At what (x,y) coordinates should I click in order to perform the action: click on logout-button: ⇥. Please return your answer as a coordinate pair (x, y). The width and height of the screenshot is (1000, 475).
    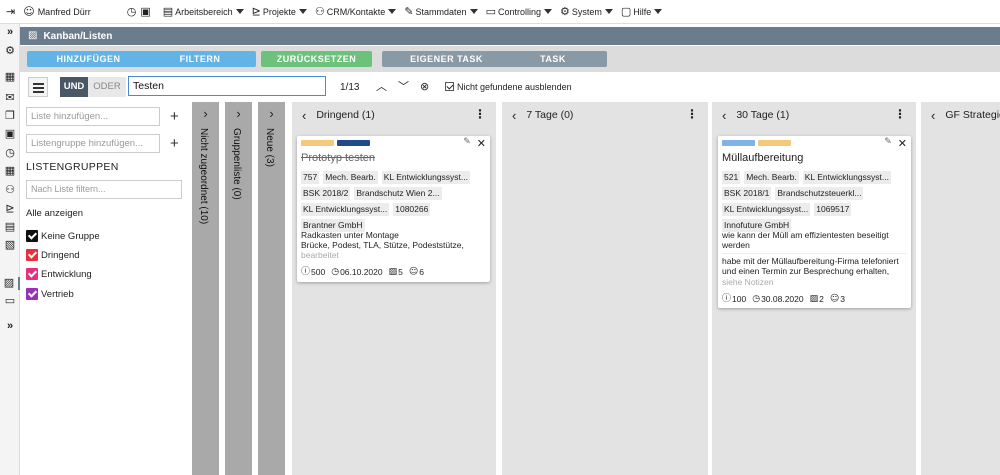
    Looking at the image, I should click on (9, 12).